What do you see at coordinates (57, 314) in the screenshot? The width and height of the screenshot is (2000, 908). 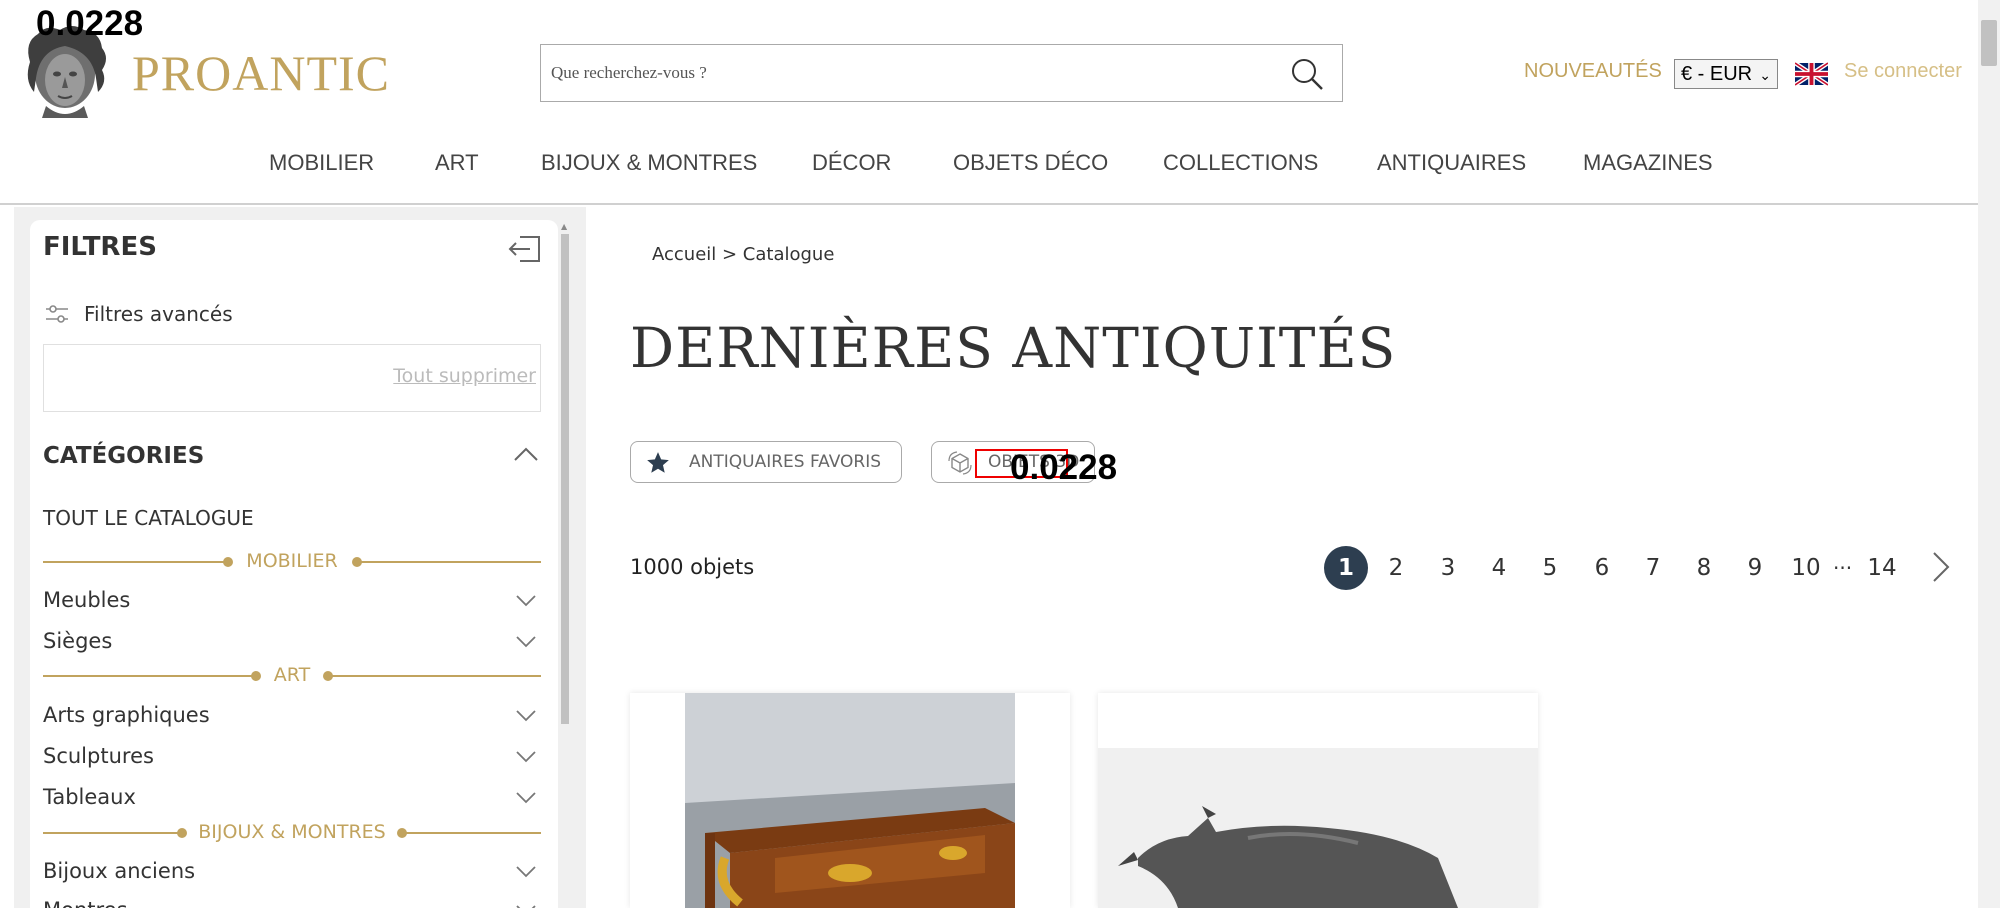 I see `sliders-icon` at bounding box center [57, 314].